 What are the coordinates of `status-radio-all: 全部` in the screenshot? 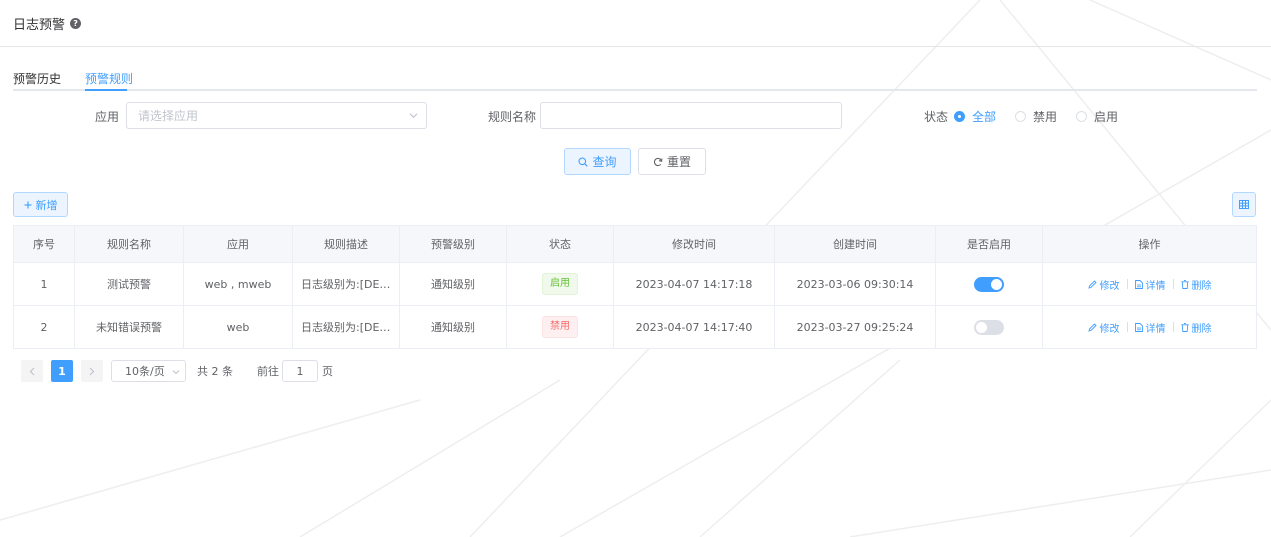 It's located at (975, 116).